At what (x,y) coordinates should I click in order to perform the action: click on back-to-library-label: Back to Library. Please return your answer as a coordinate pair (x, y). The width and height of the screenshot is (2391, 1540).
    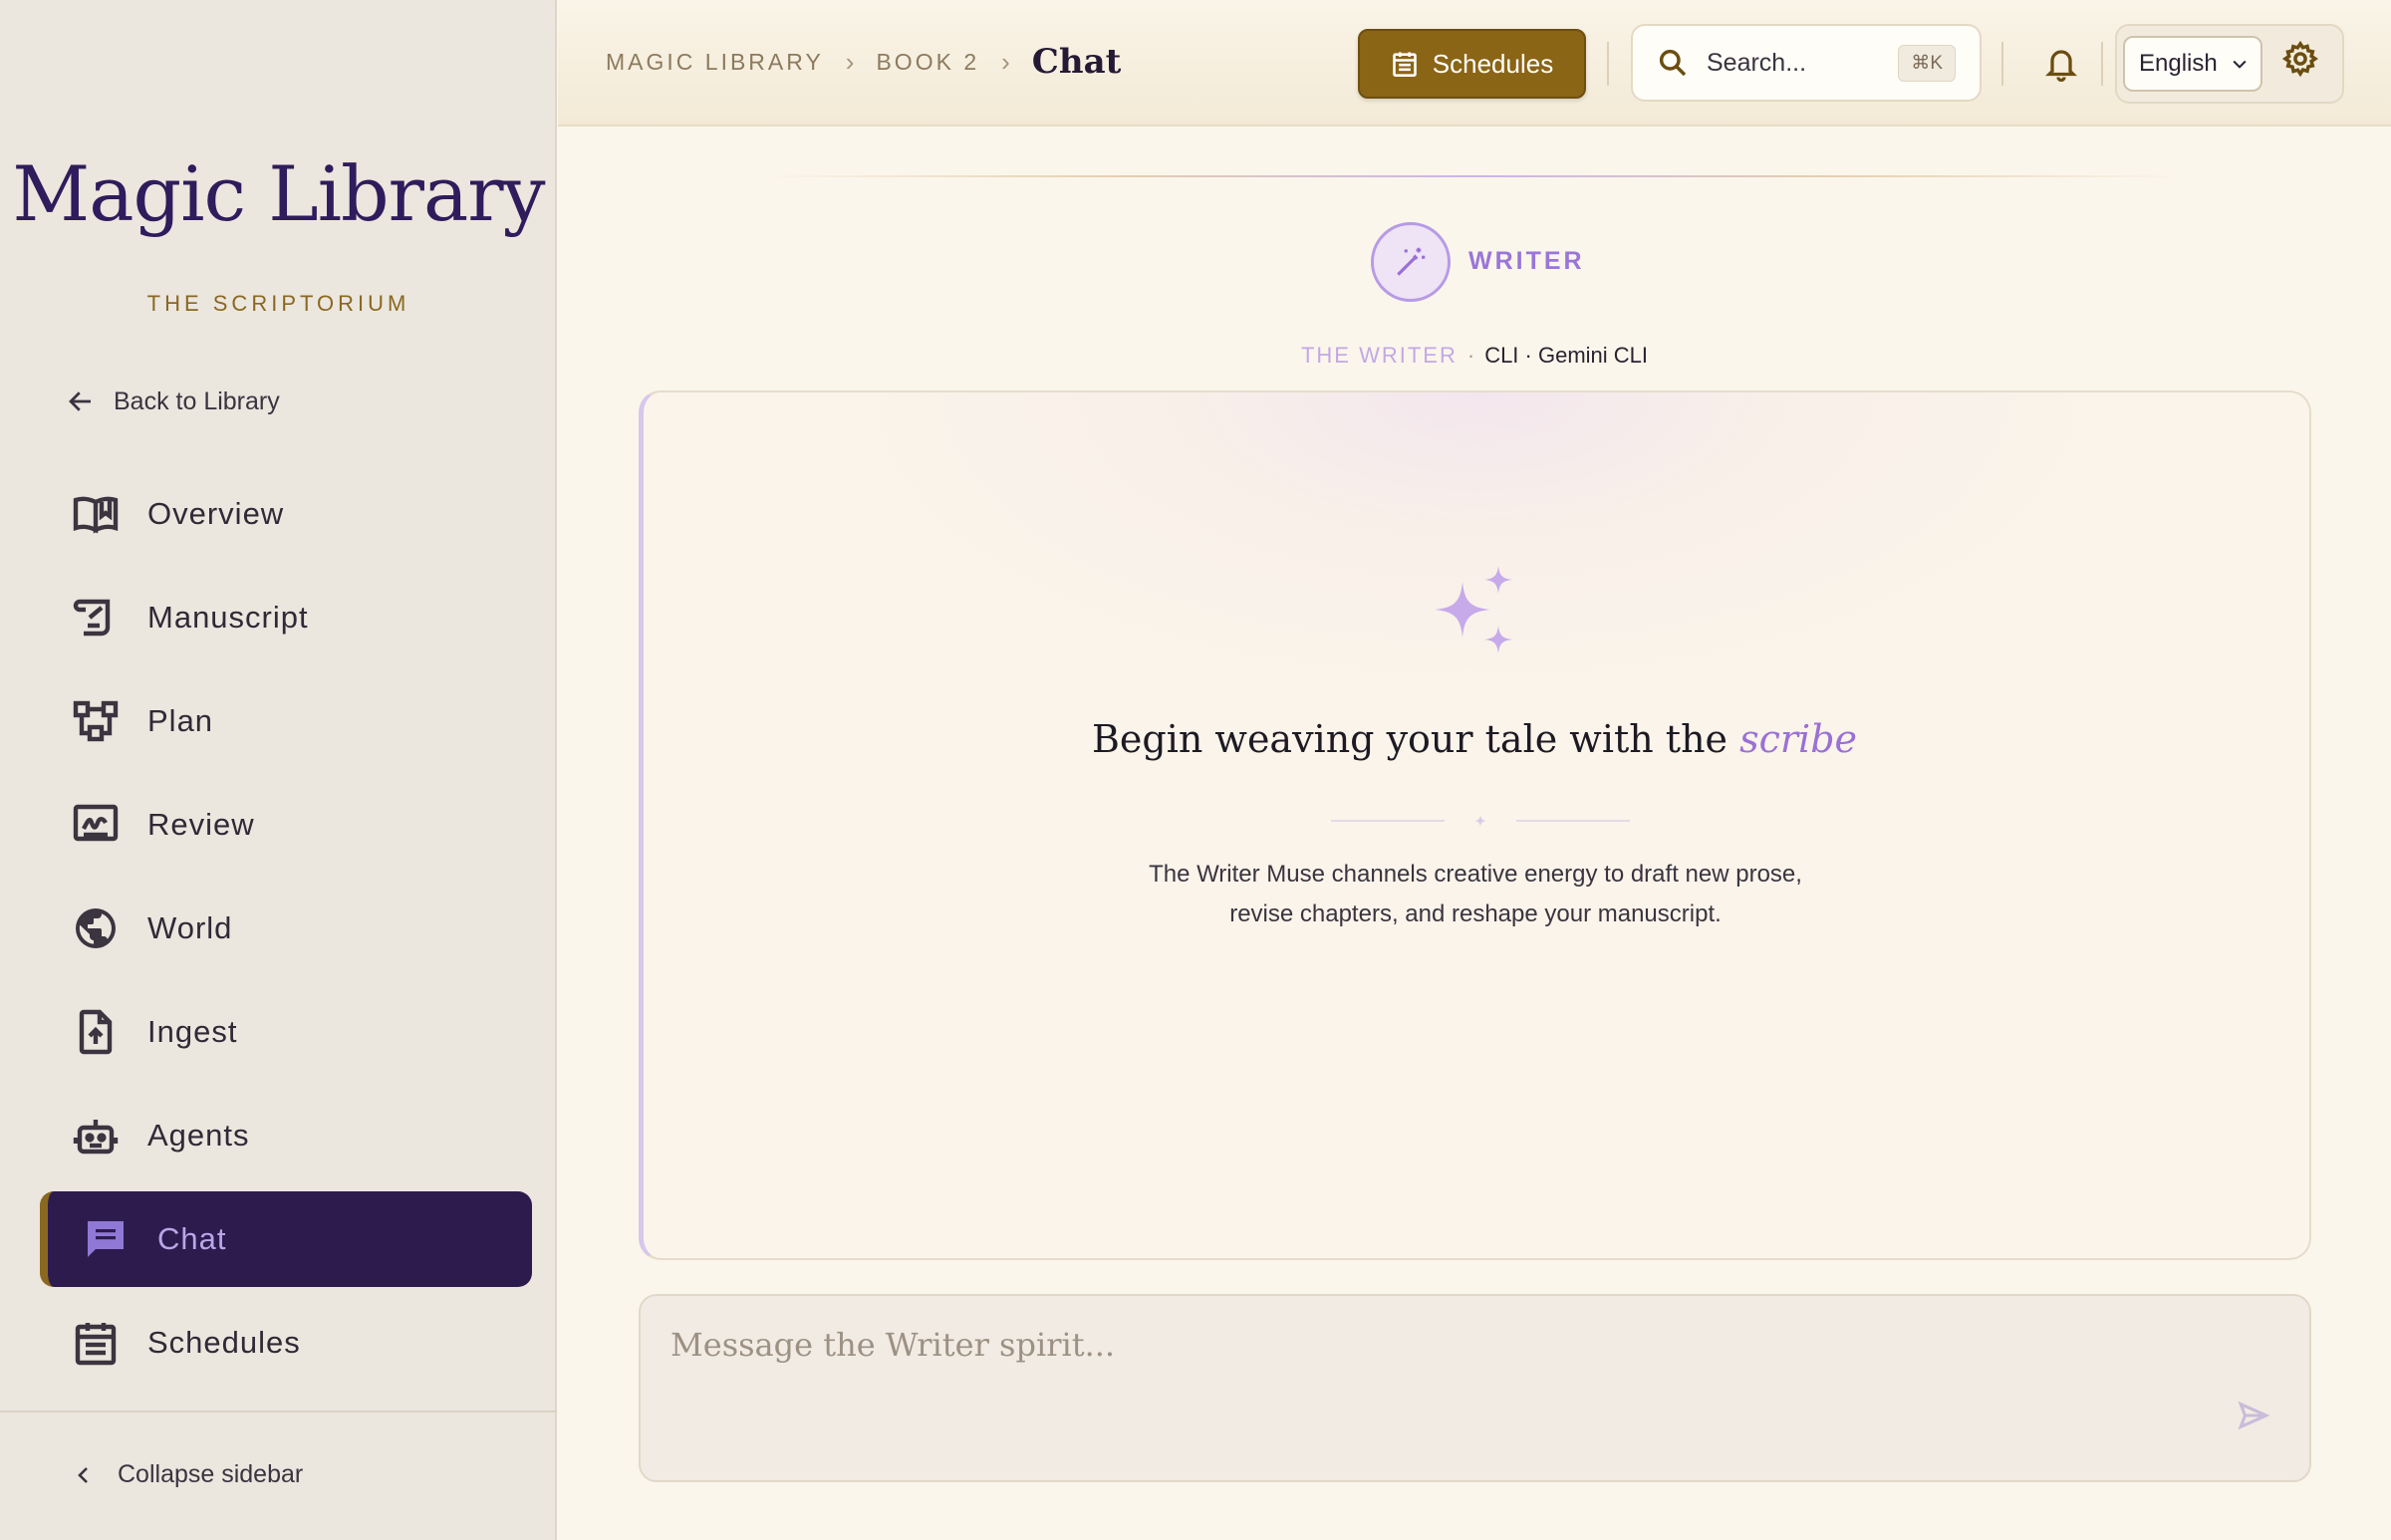
    Looking at the image, I should click on (197, 400).